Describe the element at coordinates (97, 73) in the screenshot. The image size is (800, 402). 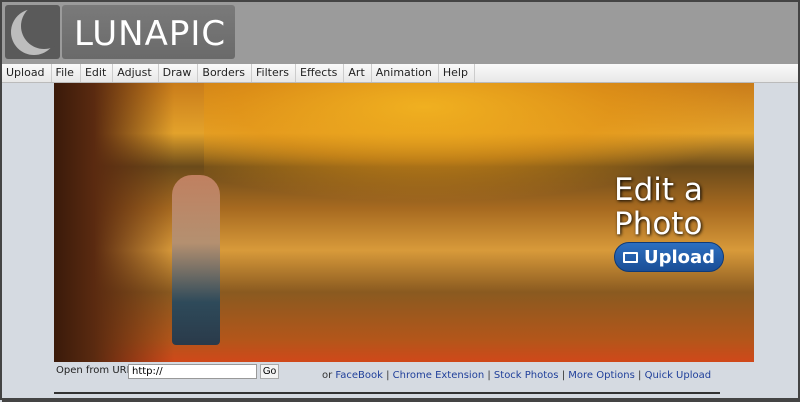
I see `menu-edit: Edit` at that location.